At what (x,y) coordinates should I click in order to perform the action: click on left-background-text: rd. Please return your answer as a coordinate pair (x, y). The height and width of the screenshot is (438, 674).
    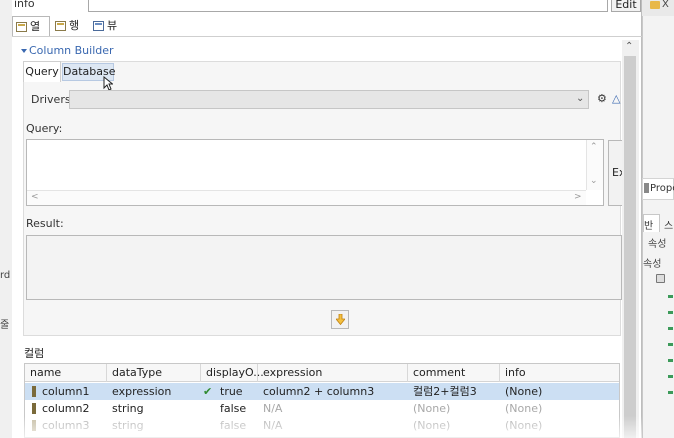
    Looking at the image, I should click on (5, 275).